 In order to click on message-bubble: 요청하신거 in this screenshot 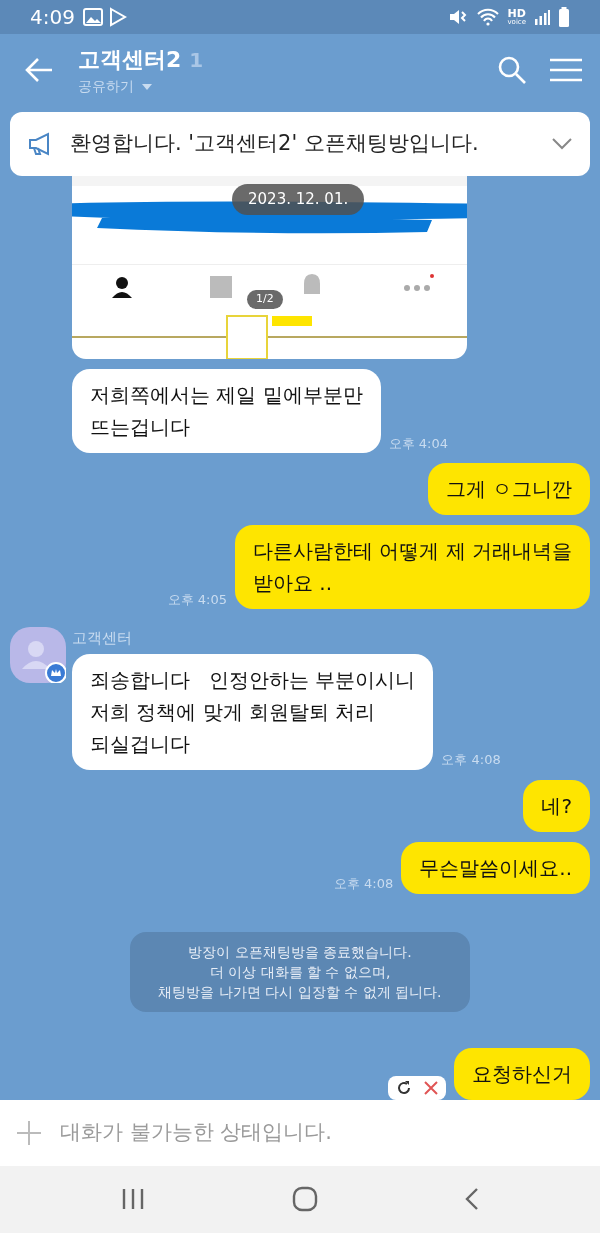, I will do `click(522, 1073)`.